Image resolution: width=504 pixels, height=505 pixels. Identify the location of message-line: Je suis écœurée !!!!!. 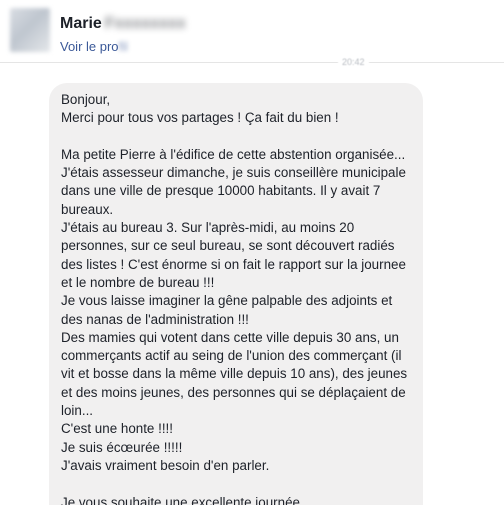
(122, 447).